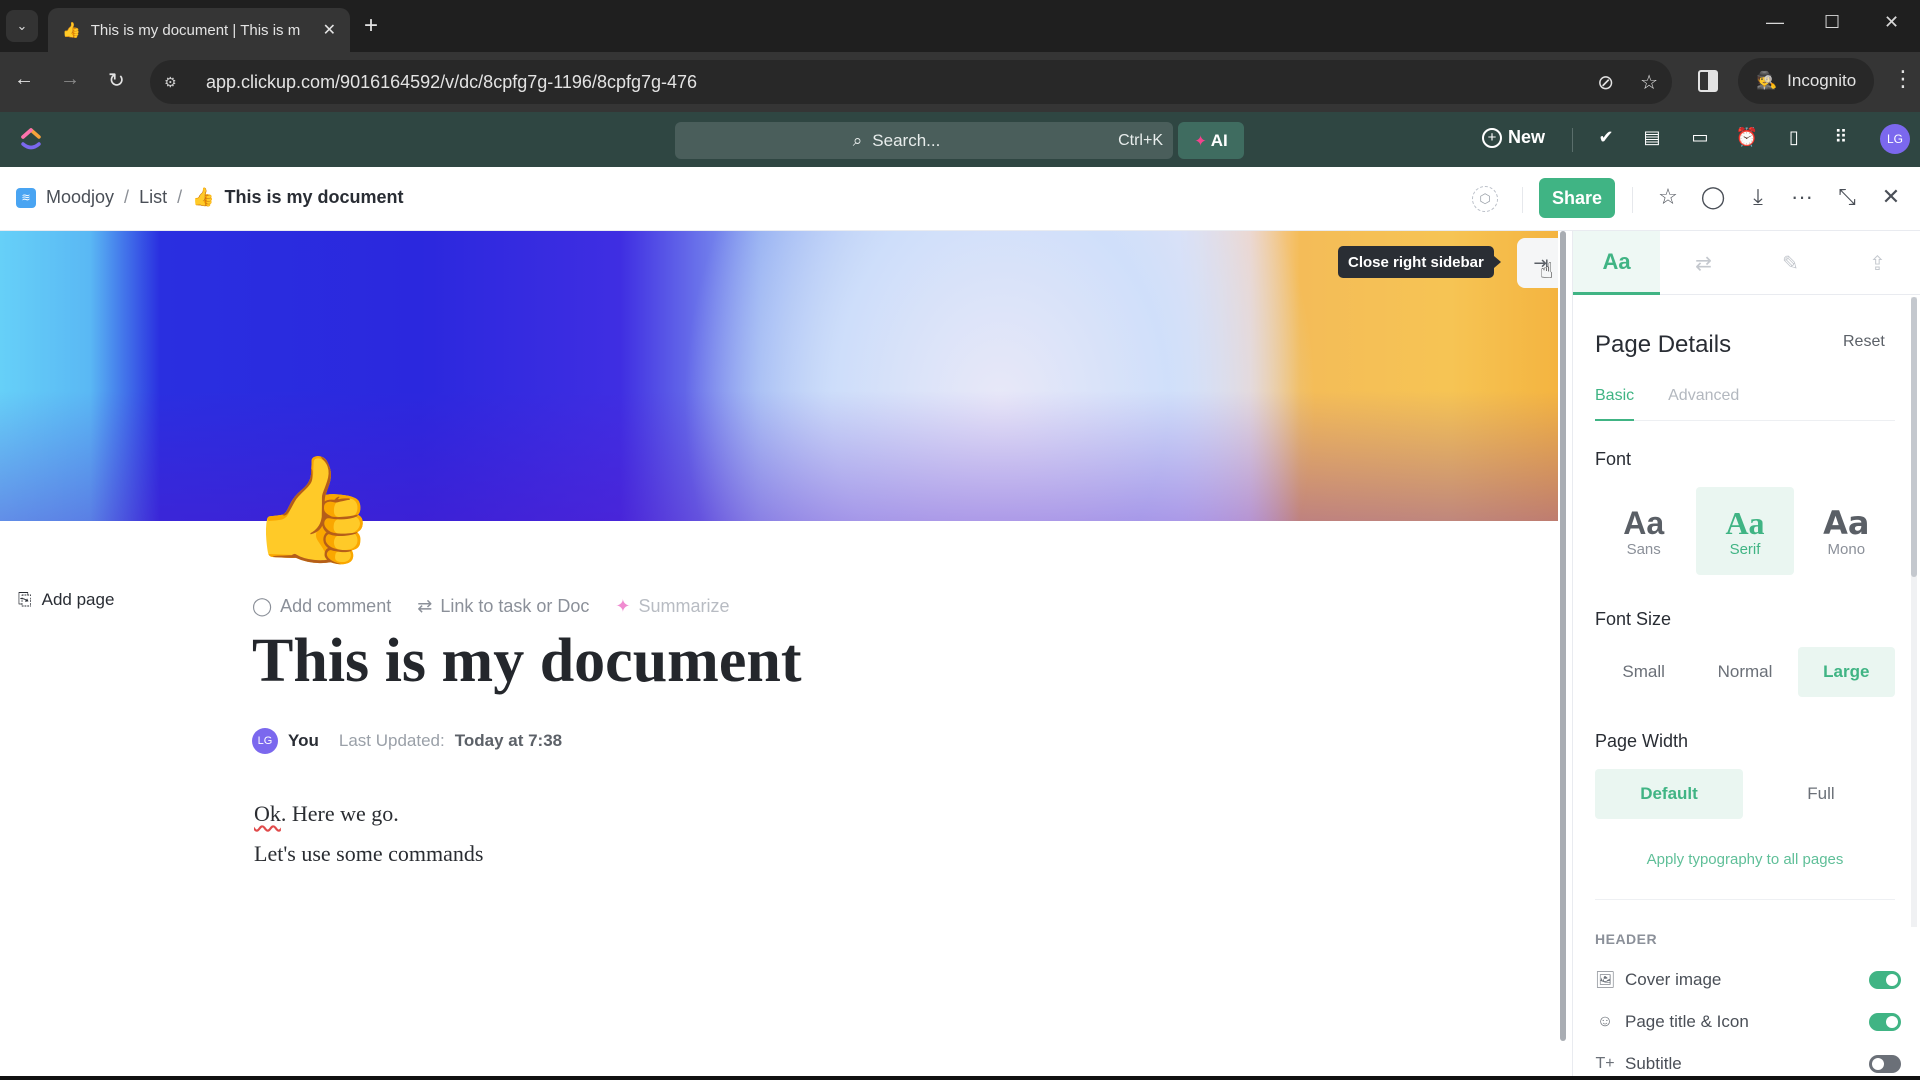 The height and width of the screenshot is (1080, 1920). I want to click on last-updated-label: Last Updated:, so click(391, 740).